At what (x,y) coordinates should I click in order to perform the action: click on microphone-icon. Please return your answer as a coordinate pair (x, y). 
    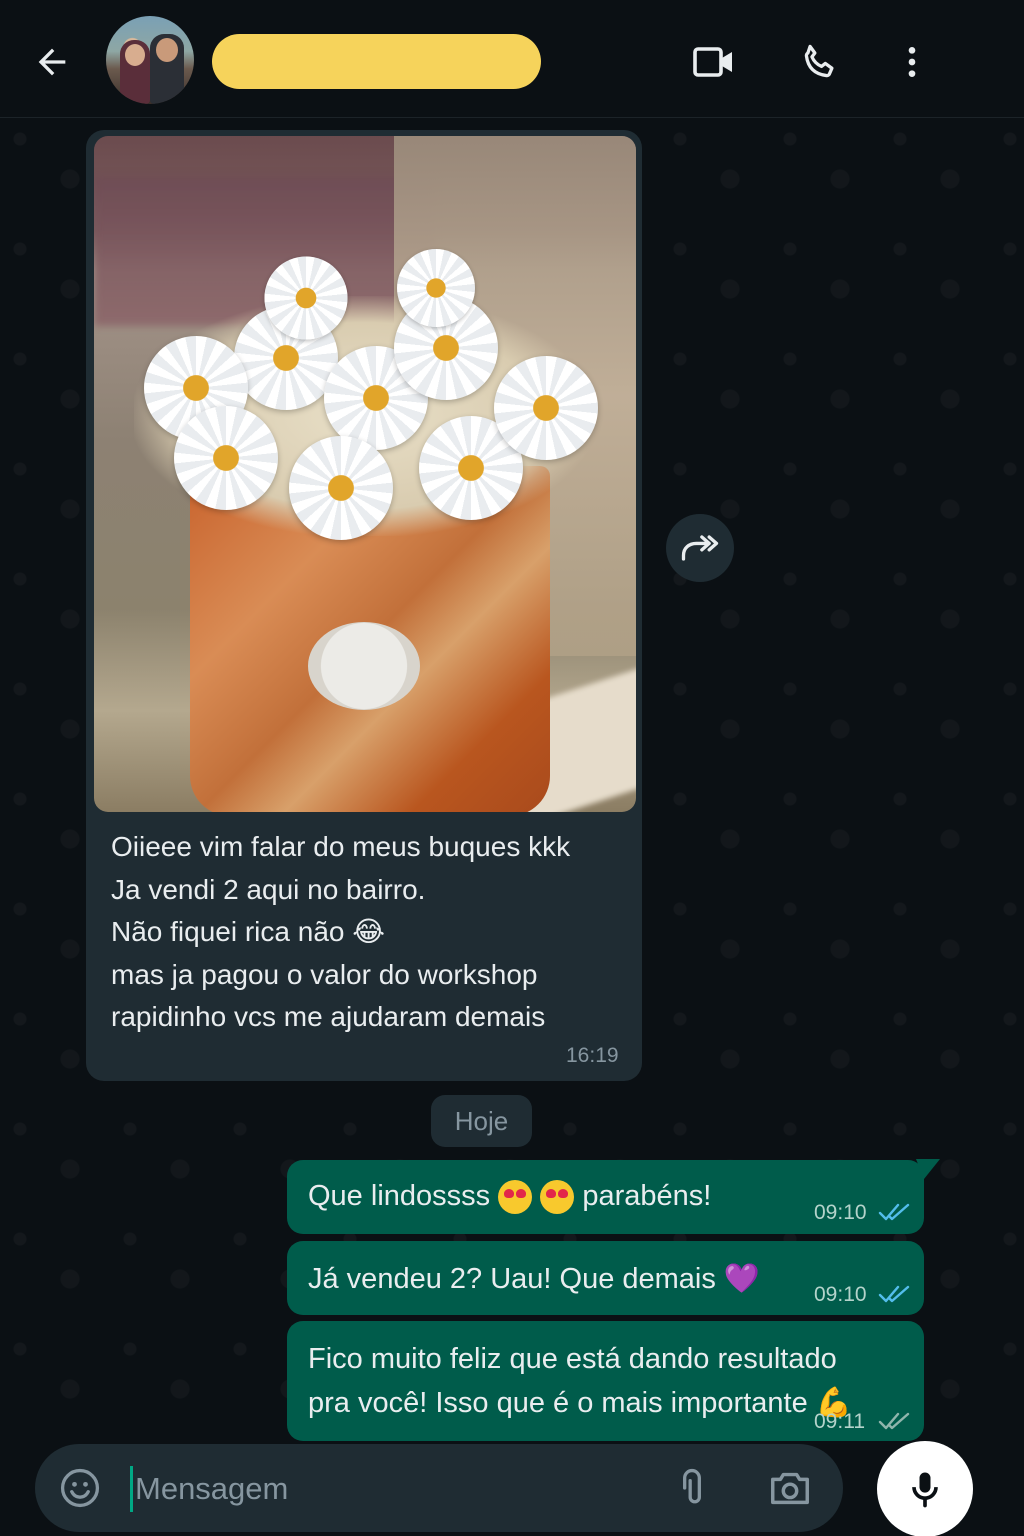
    Looking at the image, I should click on (925, 1490).